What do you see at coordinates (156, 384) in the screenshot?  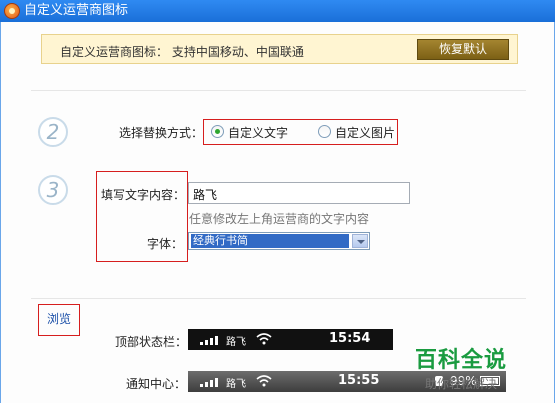 I see `notify-center-label: 通知中心：` at bounding box center [156, 384].